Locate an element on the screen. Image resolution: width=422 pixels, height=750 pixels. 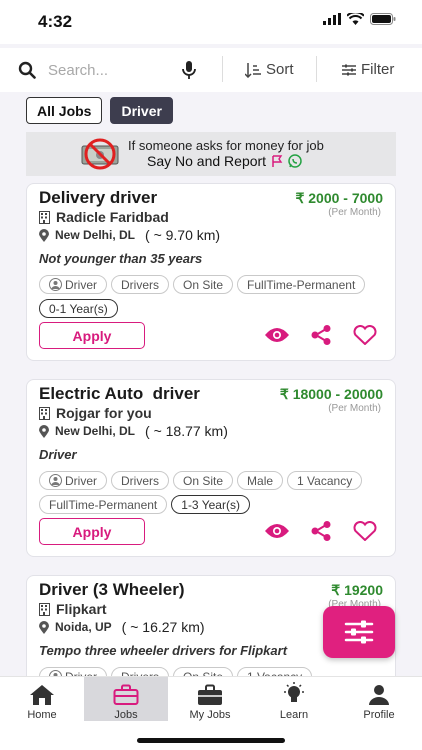
search-input is located at coordinates (113, 70).